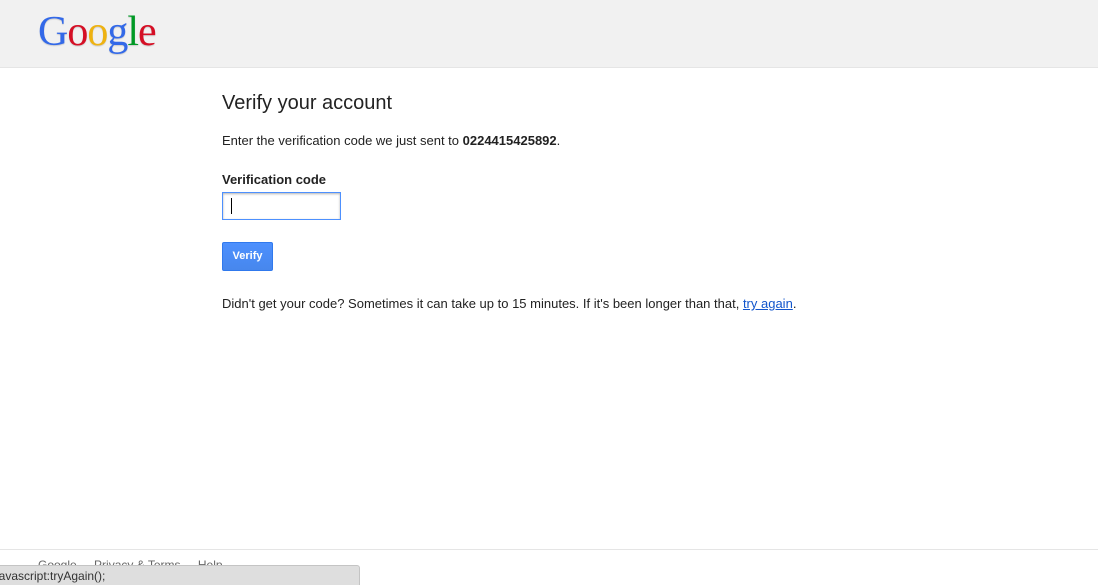  What do you see at coordinates (147, 32) in the screenshot?
I see `logo-letter: e` at bounding box center [147, 32].